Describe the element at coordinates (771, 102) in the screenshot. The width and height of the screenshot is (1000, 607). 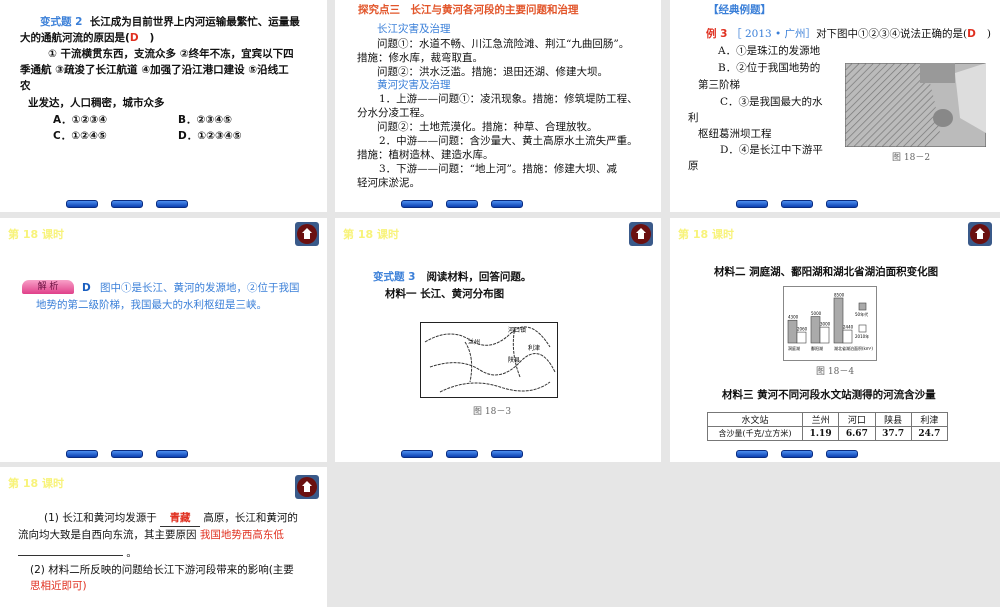
I see `option-c: C．③是我国最大的水` at that location.